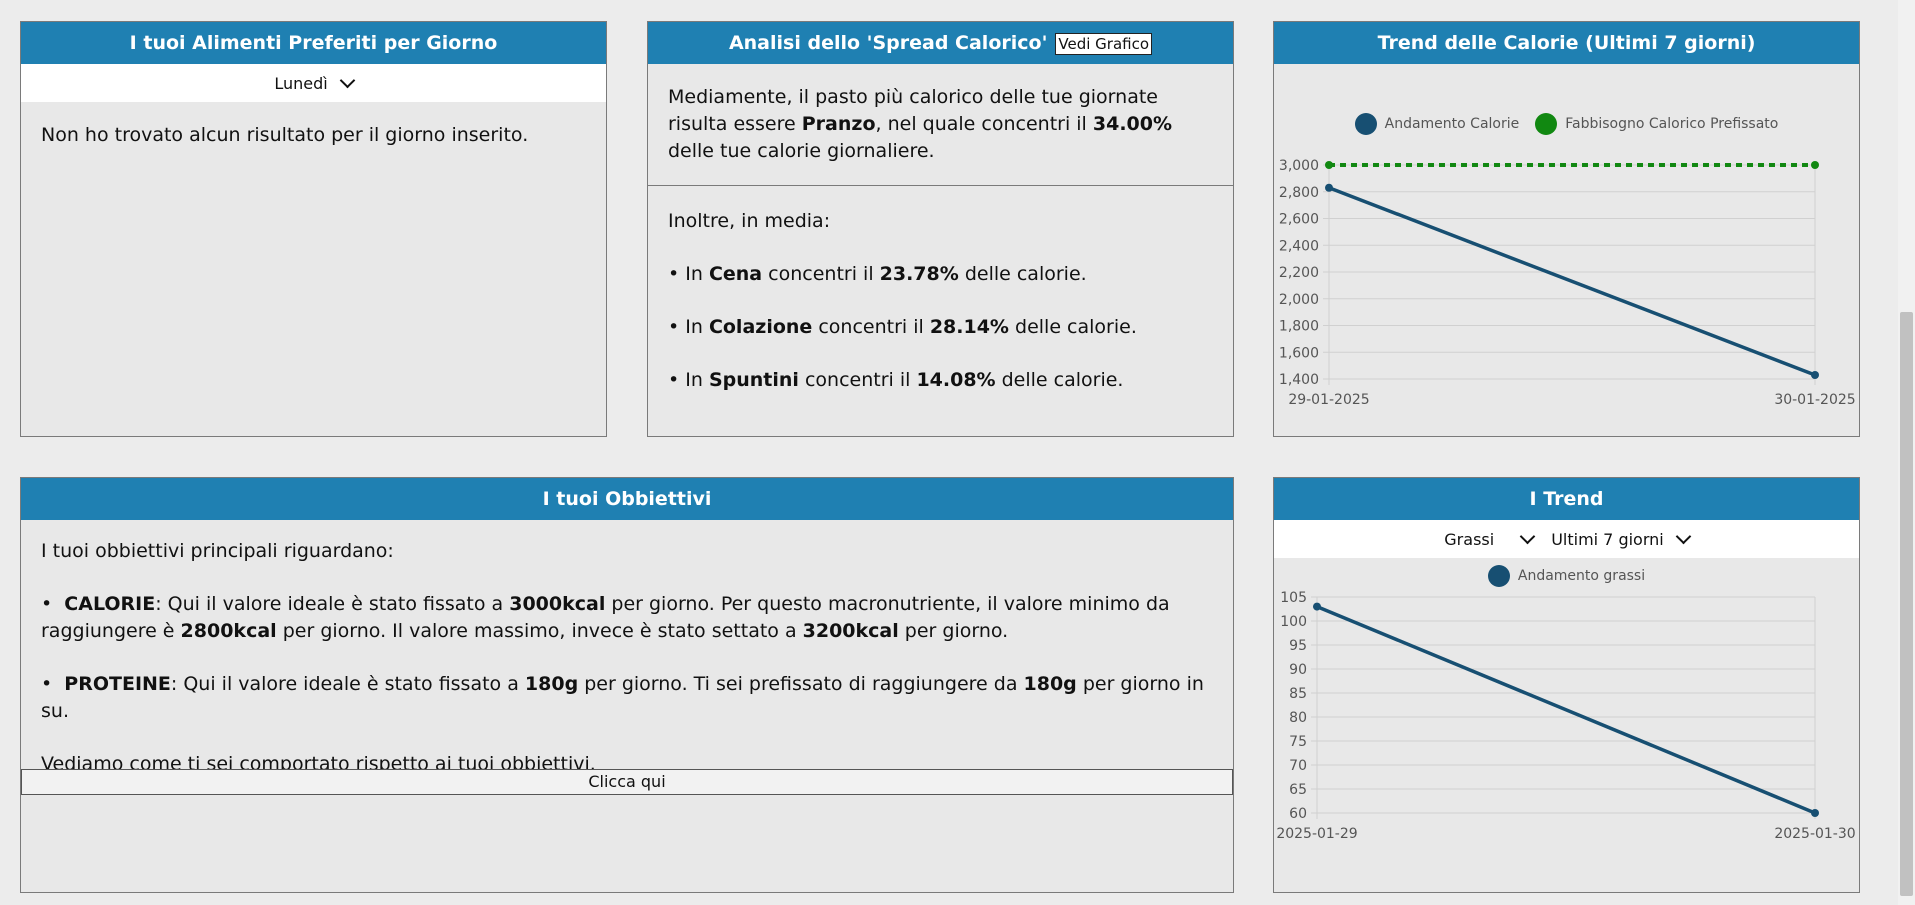 The width and height of the screenshot is (1915, 905). What do you see at coordinates (1104, 43) in the screenshot?
I see `view-chart-button: Vedi Grafico` at bounding box center [1104, 43].